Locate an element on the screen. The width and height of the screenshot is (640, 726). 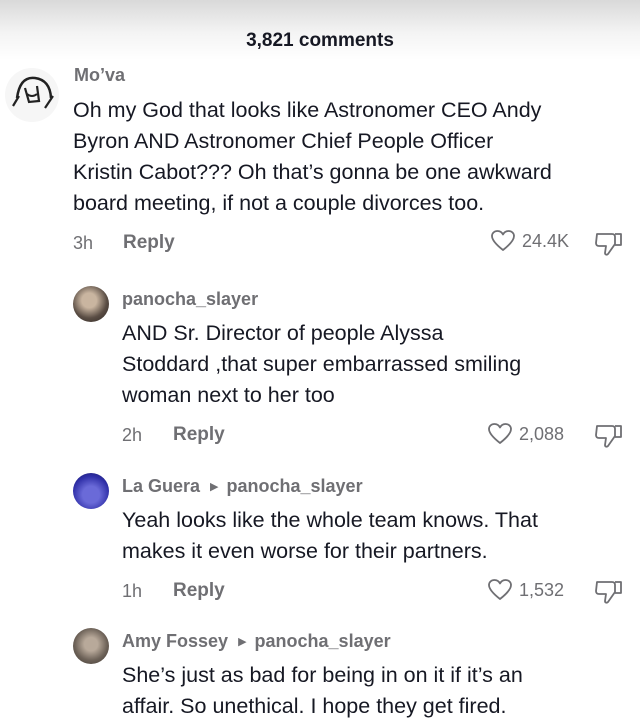
comment-username: panocha_slayer is located at coordinates (190, 299).